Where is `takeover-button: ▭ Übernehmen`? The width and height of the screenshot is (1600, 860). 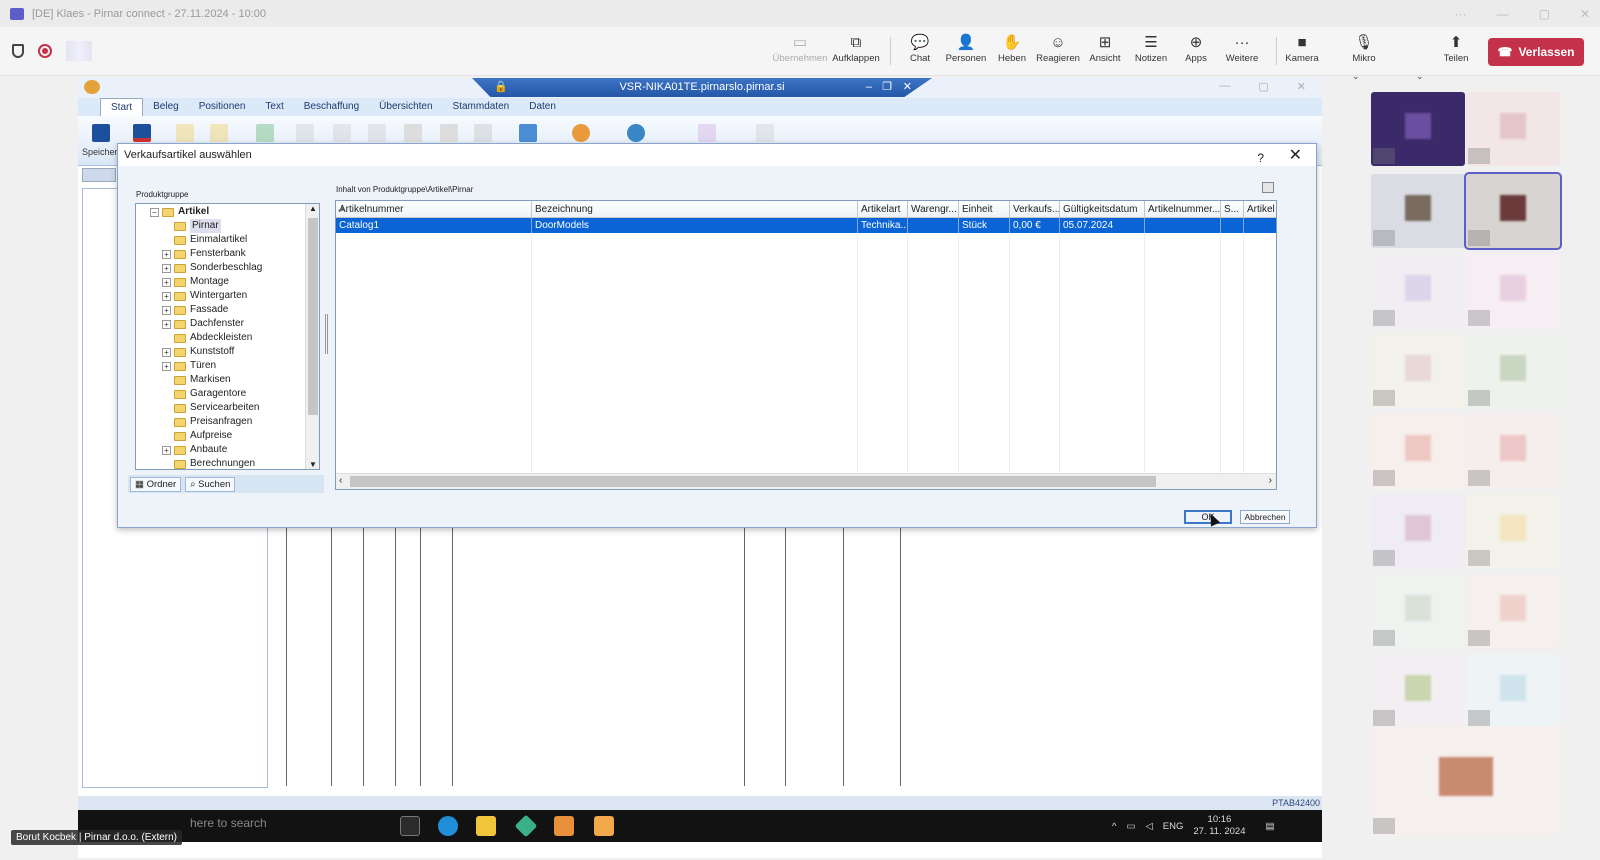 takeover-button: ▭ Übernehmen is located at coordinates (800, 52).